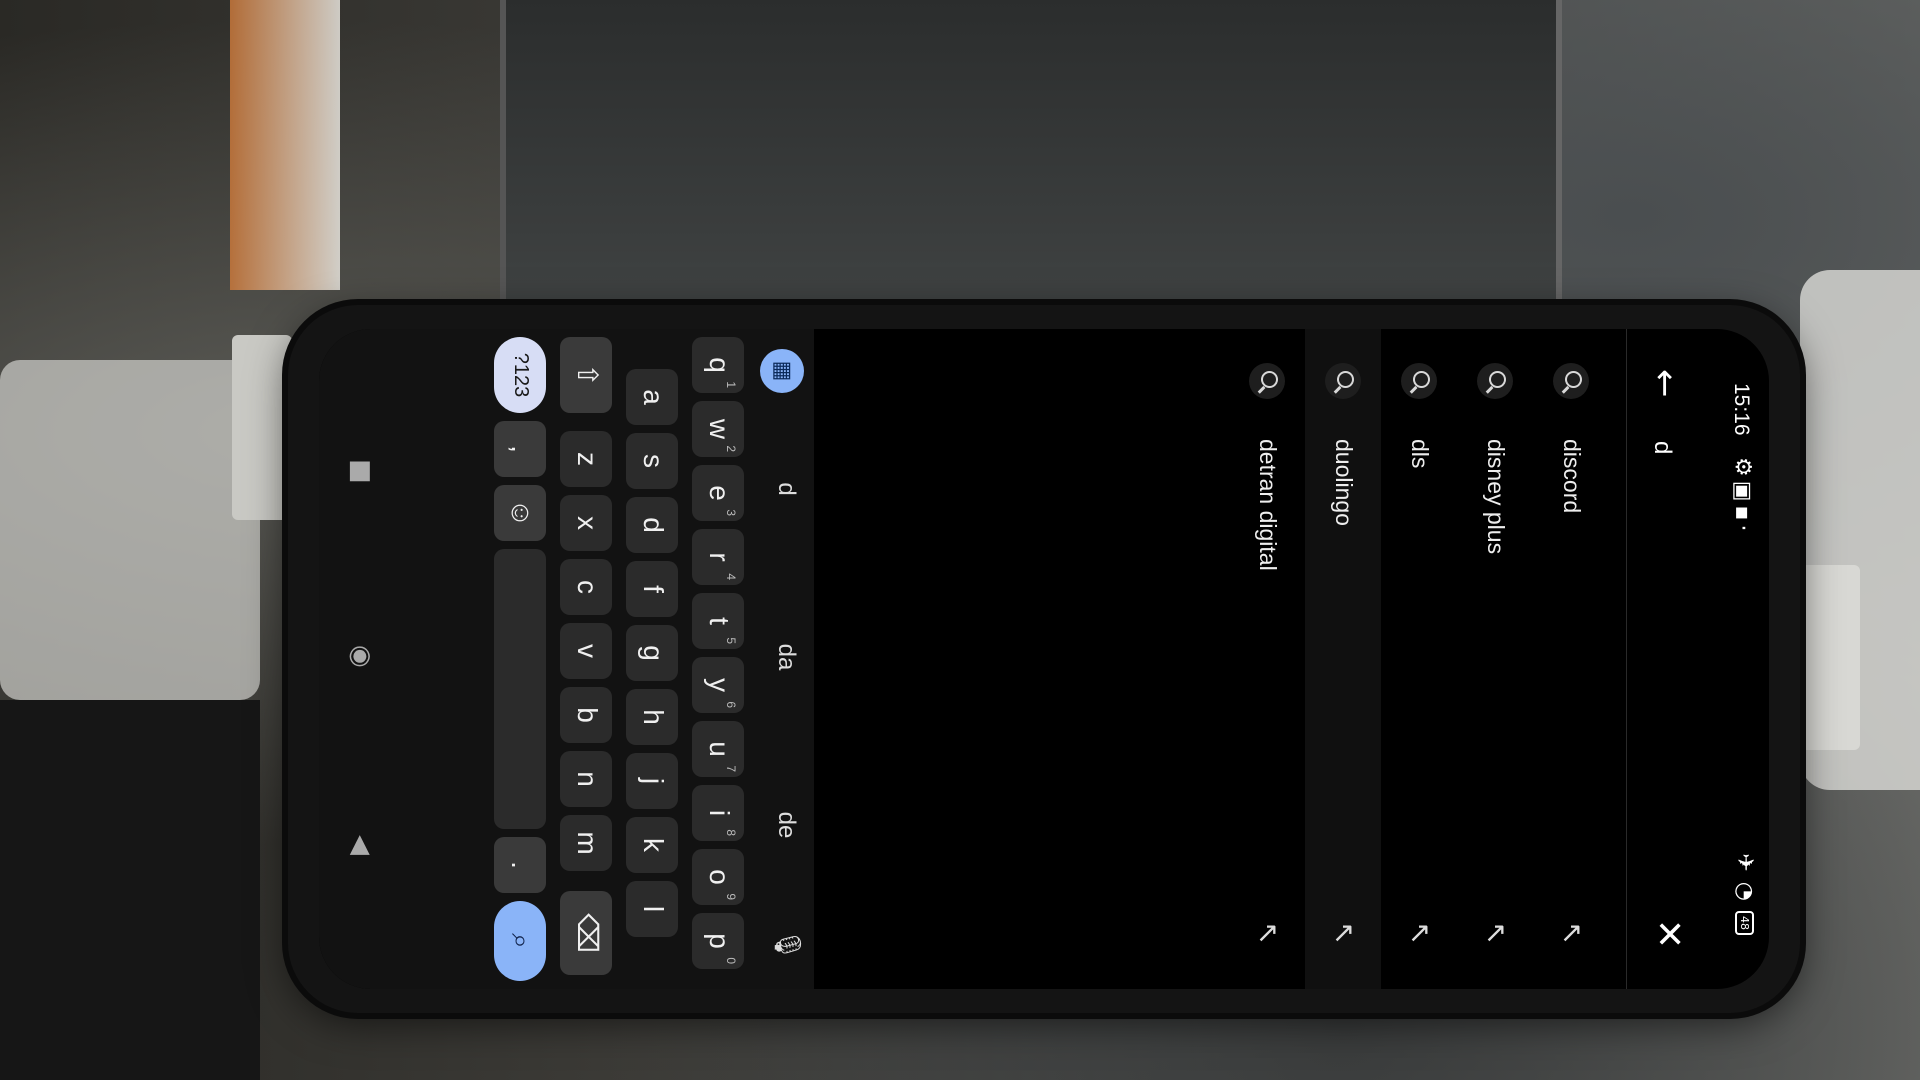  I want to click on search-bar: ← ✕, so click(1662, 659).